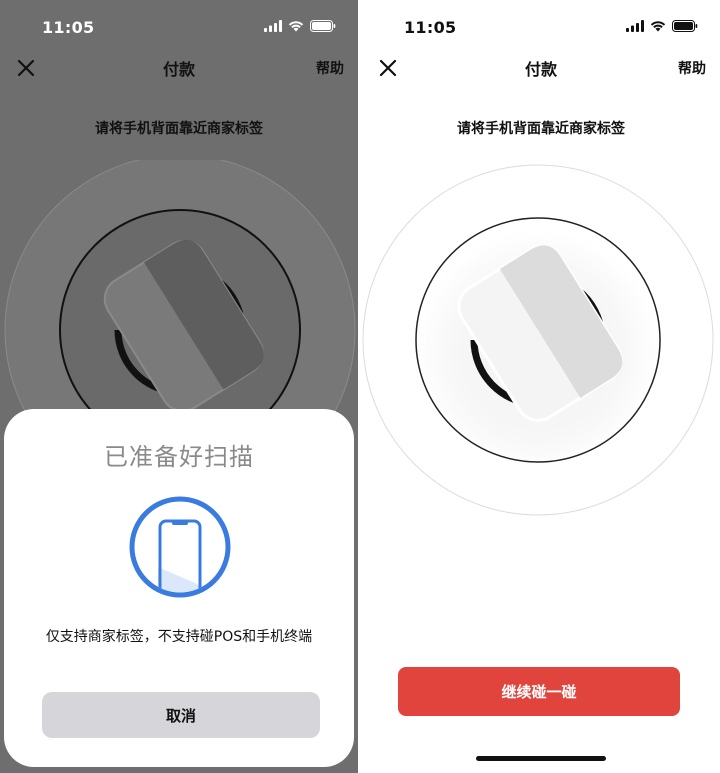 The height and width of the screenshot is (773, 720). Describe the element at coordinates (541, 758) in the screenshot. I see `home-indicator` at that location.